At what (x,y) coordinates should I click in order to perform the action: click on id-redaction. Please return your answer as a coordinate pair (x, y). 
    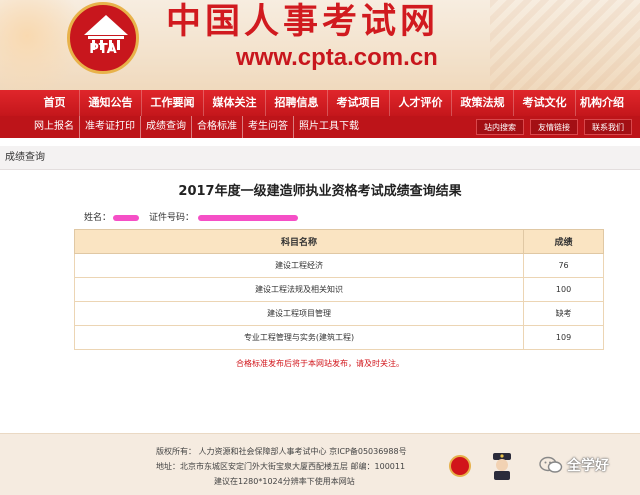
    Looking at the image, I should click on (248, 218).